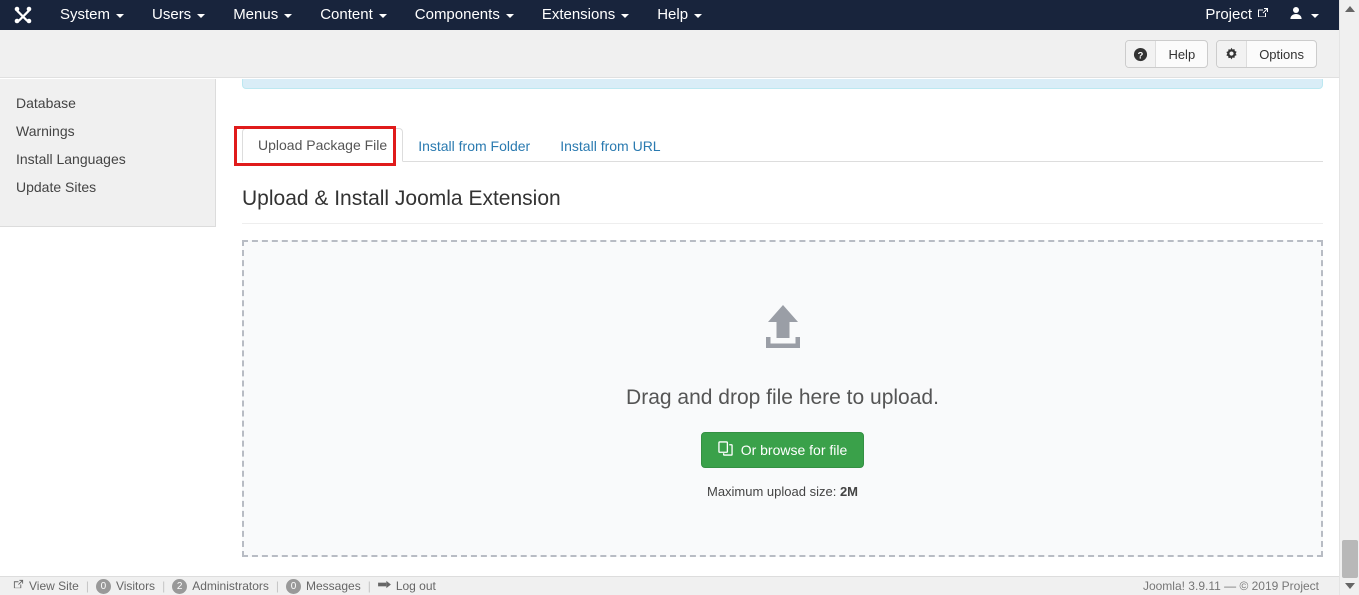  I want to click on tab-install-from-folder: Install from Folder, so click(474, 146).